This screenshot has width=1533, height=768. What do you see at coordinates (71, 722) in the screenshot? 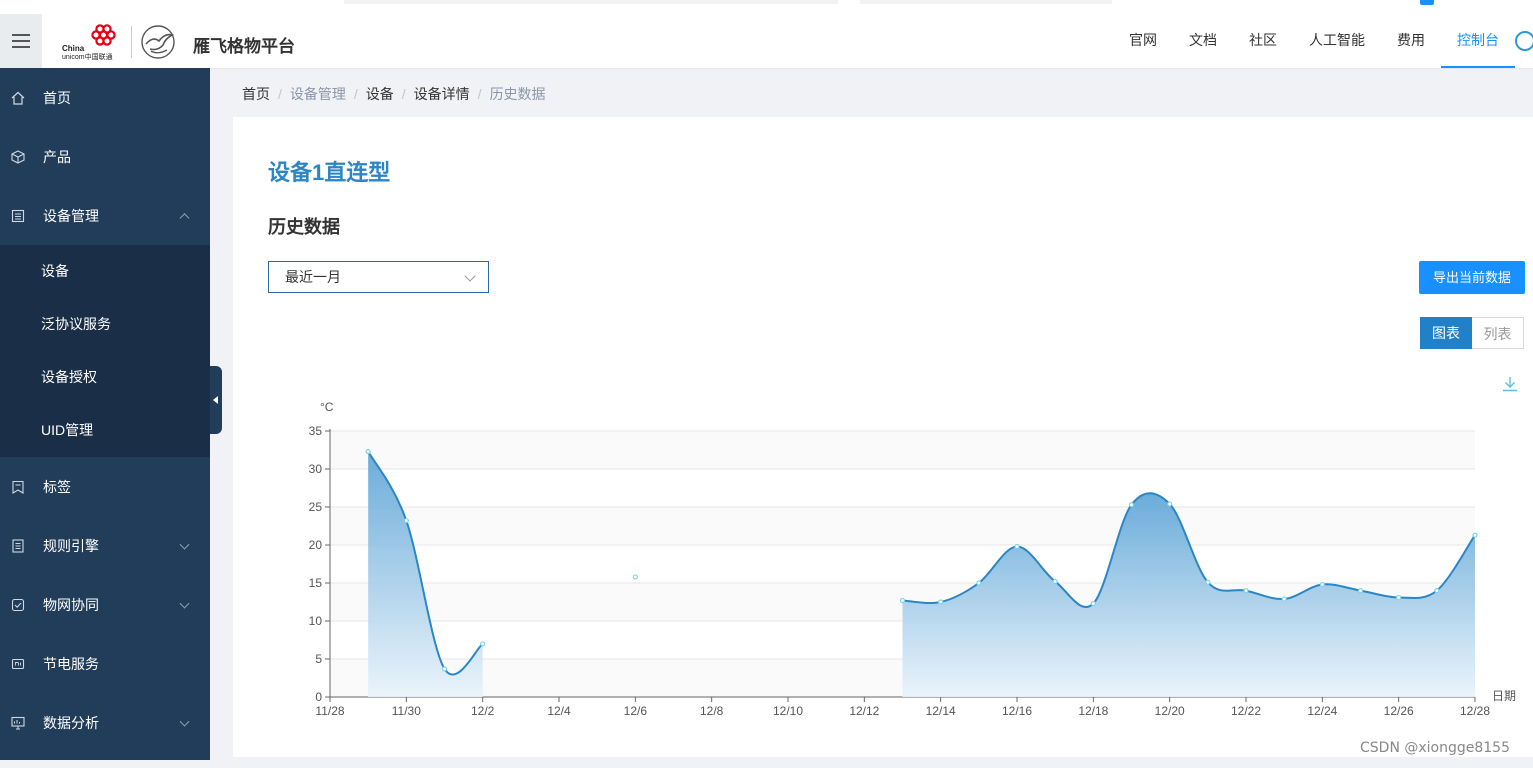
I see `sidebar-item-label: 数据分析` at bounding box center [71, 722].